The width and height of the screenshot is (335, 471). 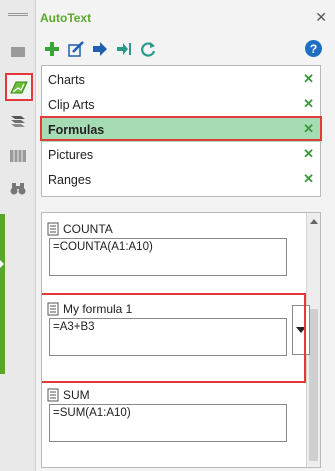 I want to click on layers-icon, so click(x=18, y=121).